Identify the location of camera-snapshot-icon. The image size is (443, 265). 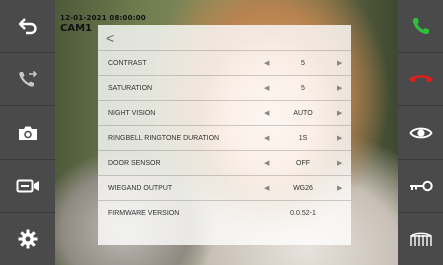
(27, 133).